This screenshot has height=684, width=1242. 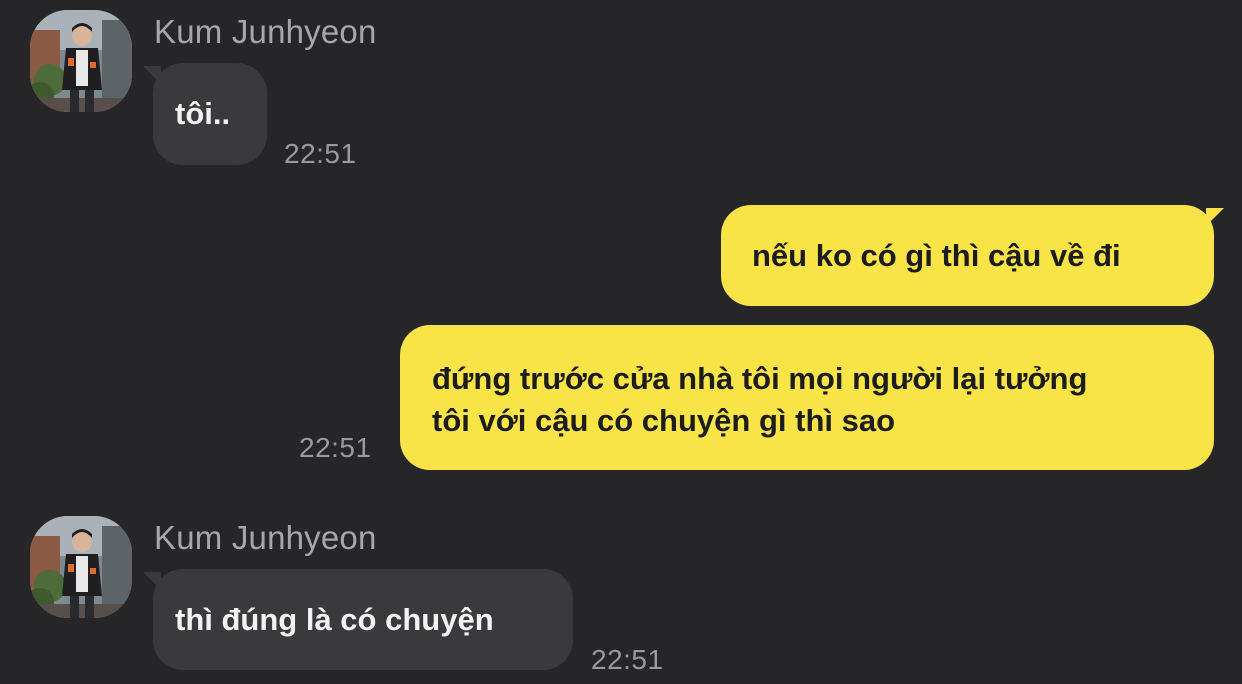 I want to click on outgoing-message-bubble: nếu ko có gì thì cậu về đi, so click(x=967, y=255).